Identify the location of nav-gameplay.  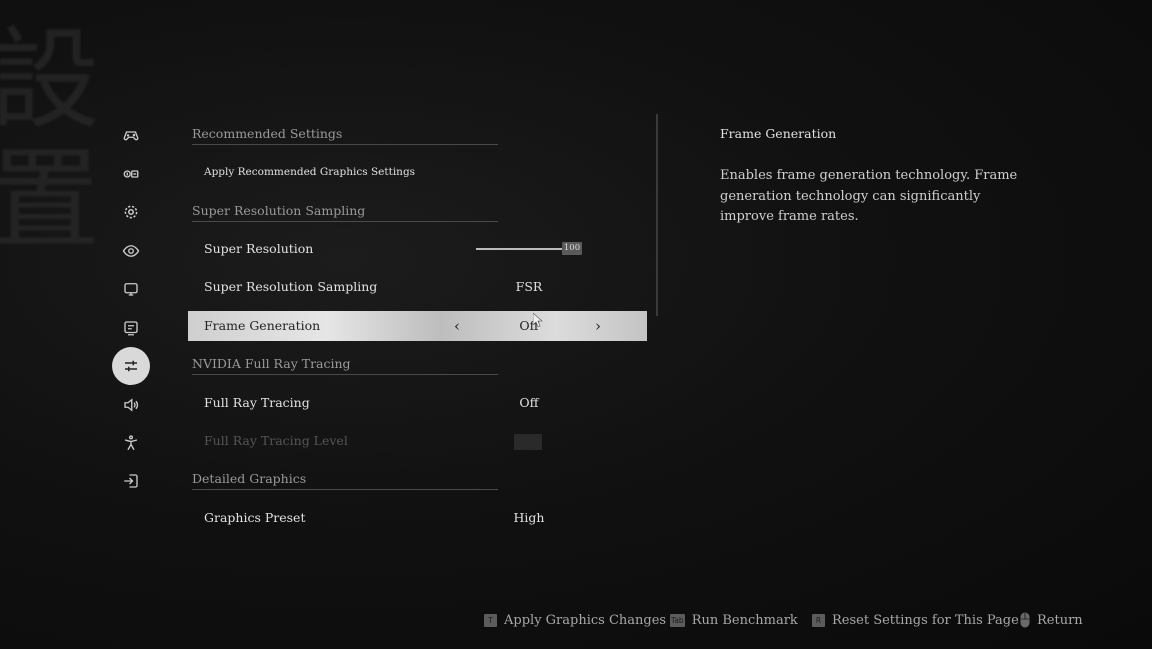
(131, 212).